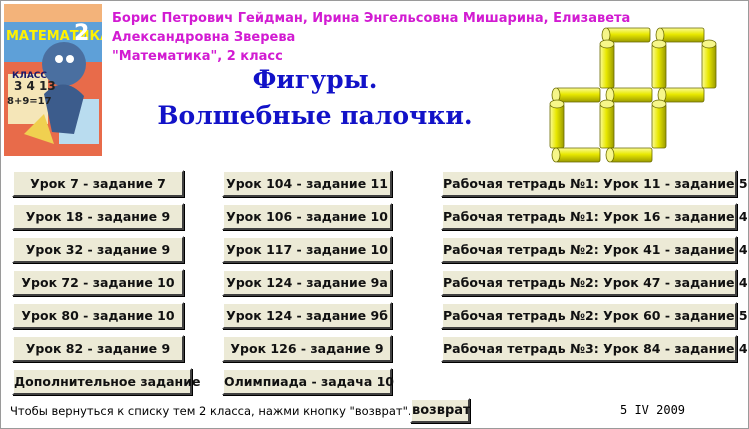 The image size is (749, 429). I want to click on extra-task-button: Дополнительное задание, so click(106, 381).